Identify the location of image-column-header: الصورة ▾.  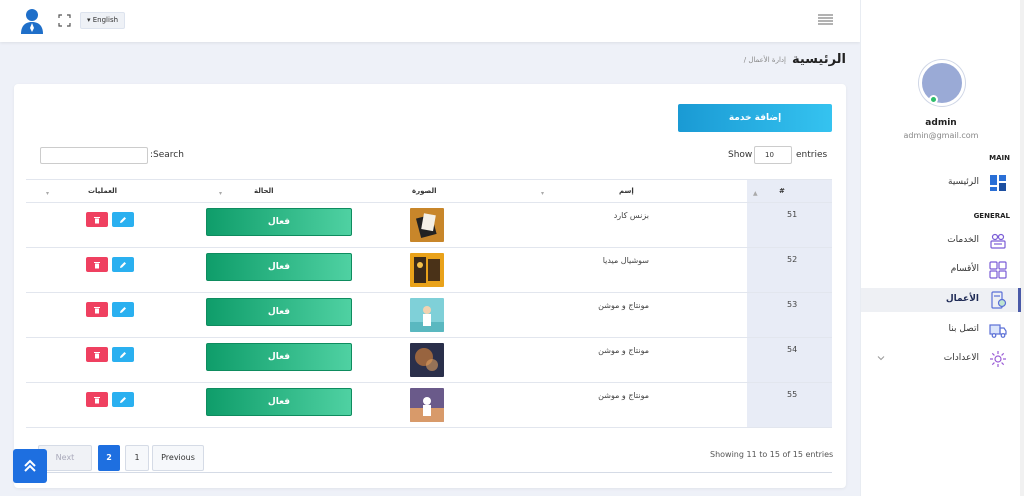
(388, 191).